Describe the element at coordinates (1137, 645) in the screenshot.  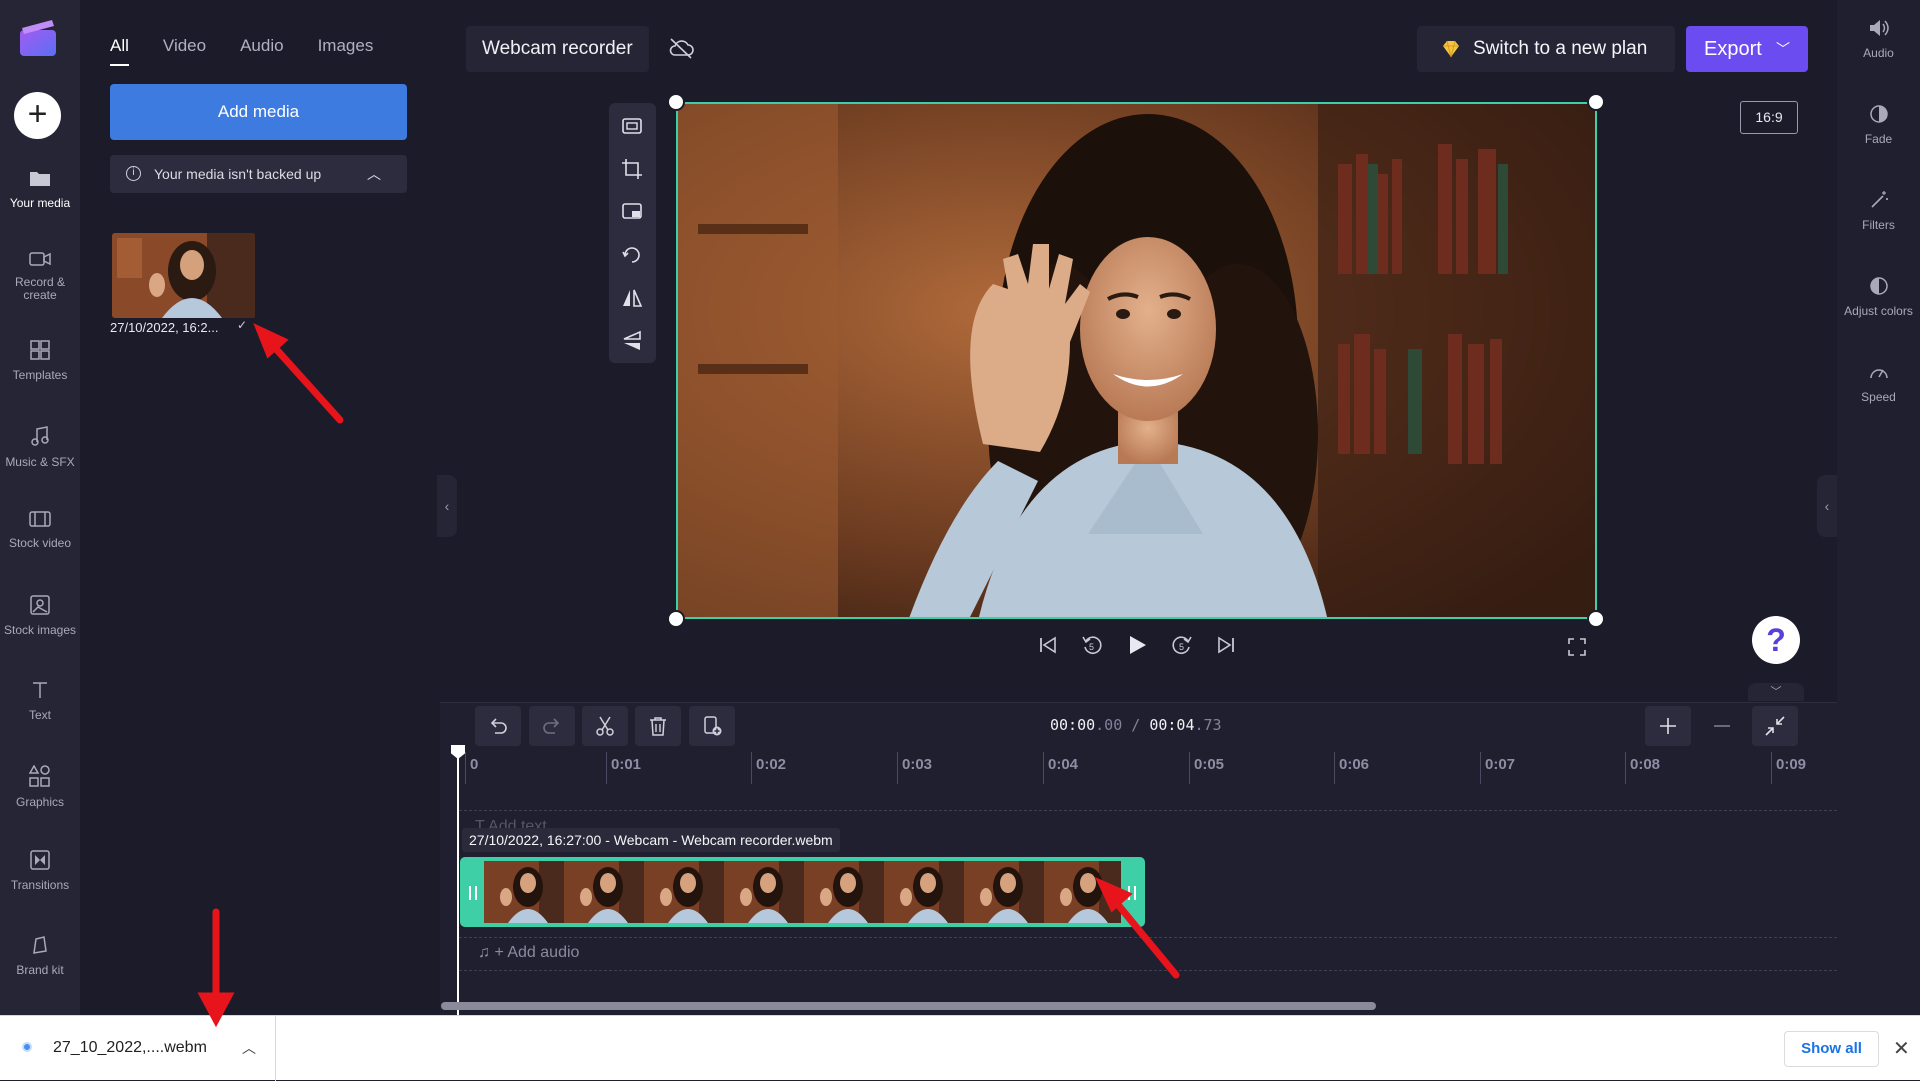
I see `play-icon` at that location.